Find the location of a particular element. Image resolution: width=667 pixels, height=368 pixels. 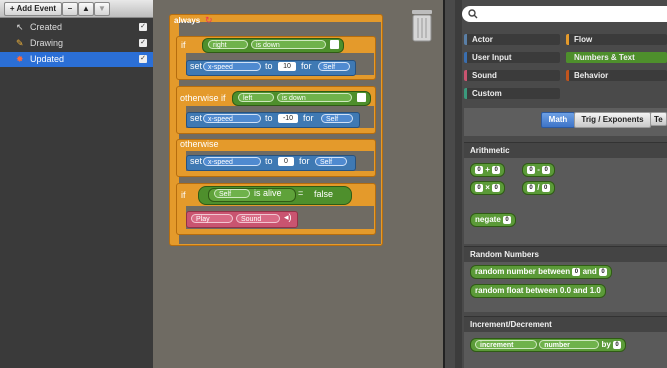

move-up-button: ▲ is located at coordinates (86, 9).